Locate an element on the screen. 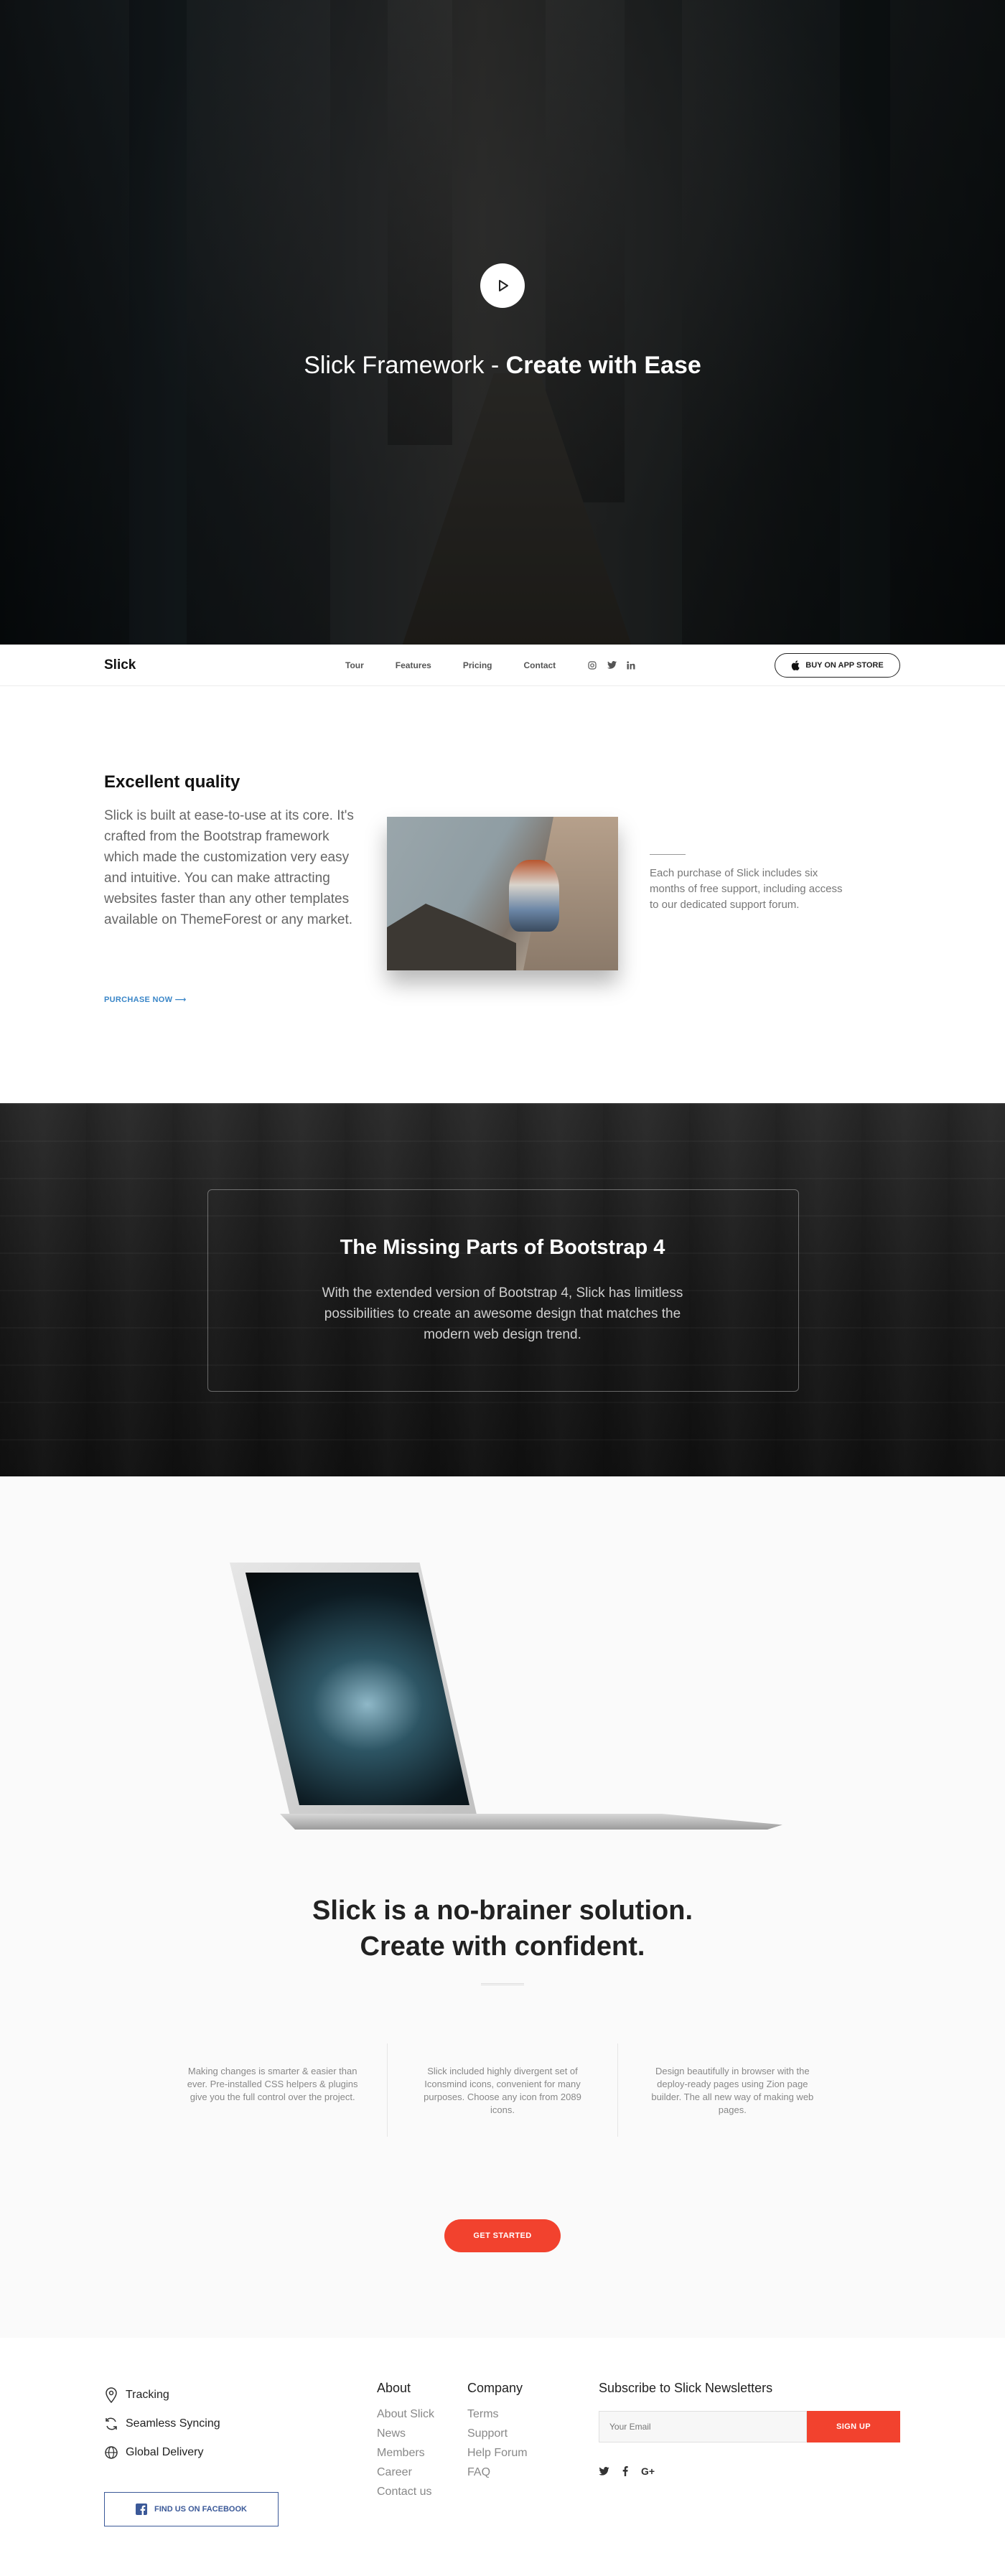 The height and width of the screenshot is (2576, 1005). footer-link-faq: FAQ is located at coordinates (498, 2473).